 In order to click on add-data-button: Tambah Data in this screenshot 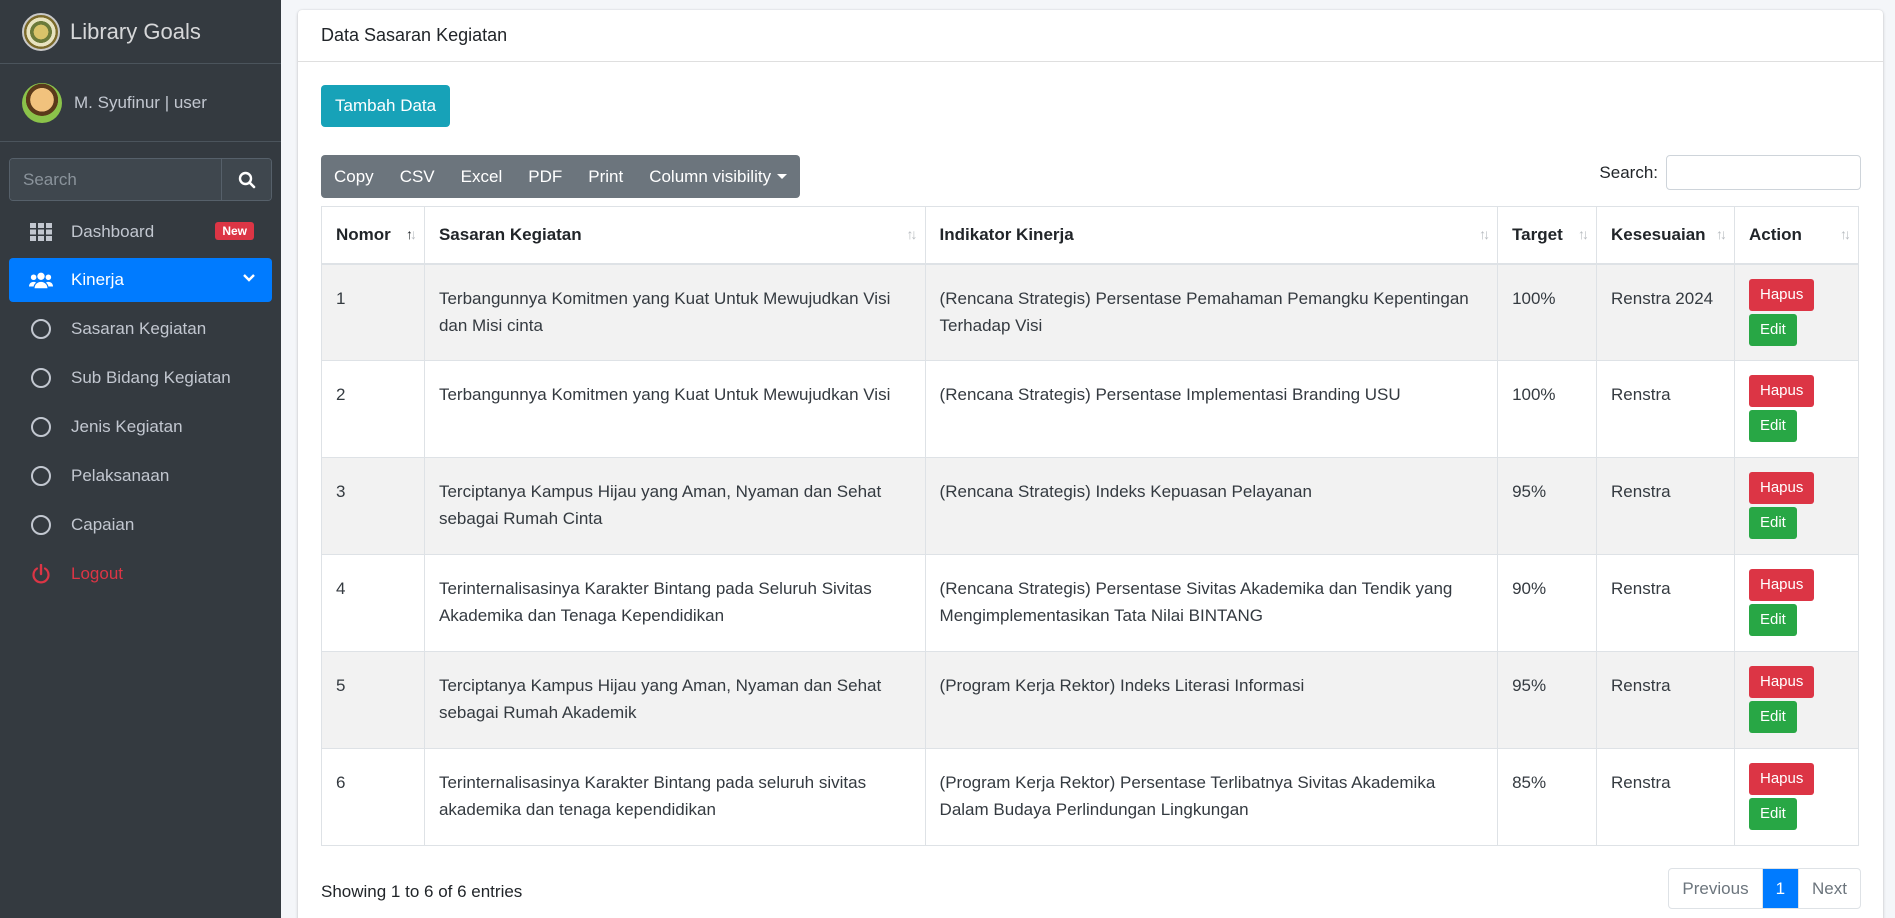, I will do `click(386, 106)`.